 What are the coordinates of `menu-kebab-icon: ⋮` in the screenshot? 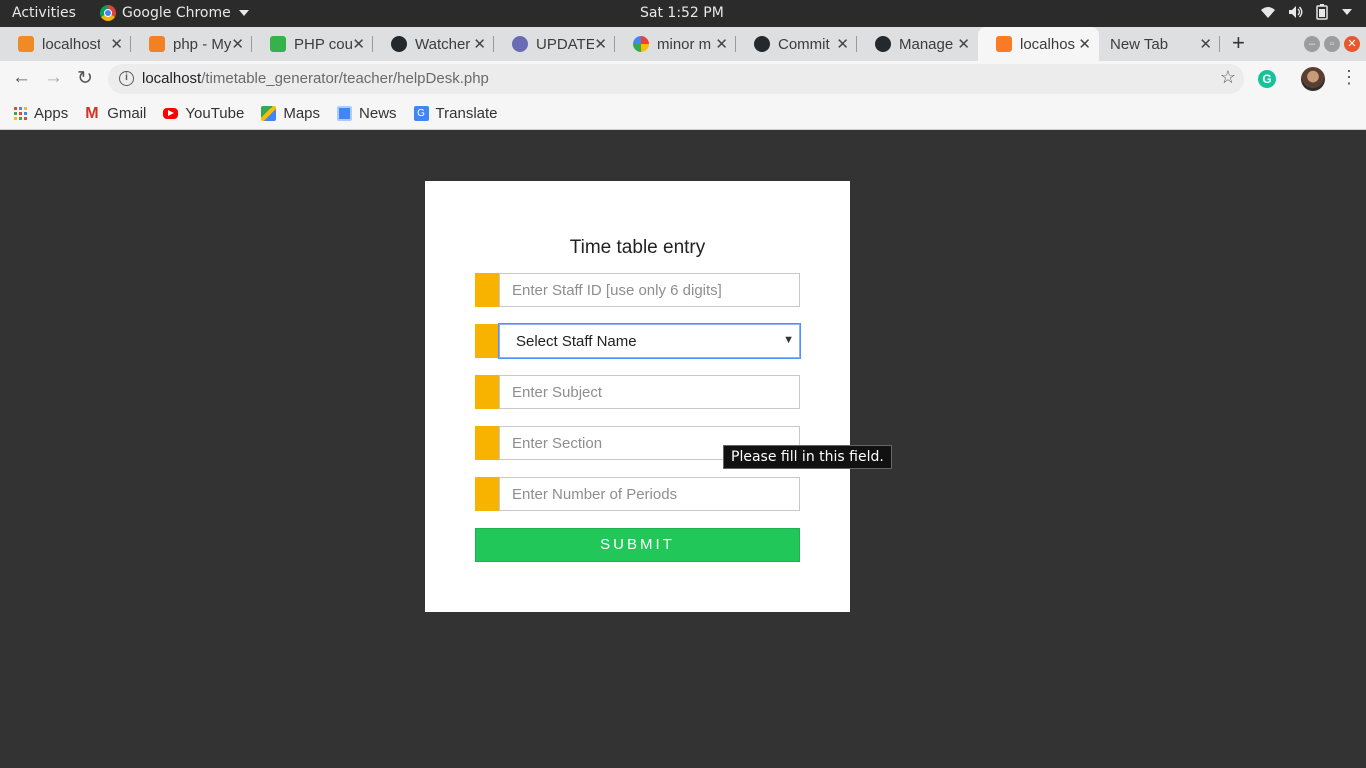 It's located at (1349, 77).